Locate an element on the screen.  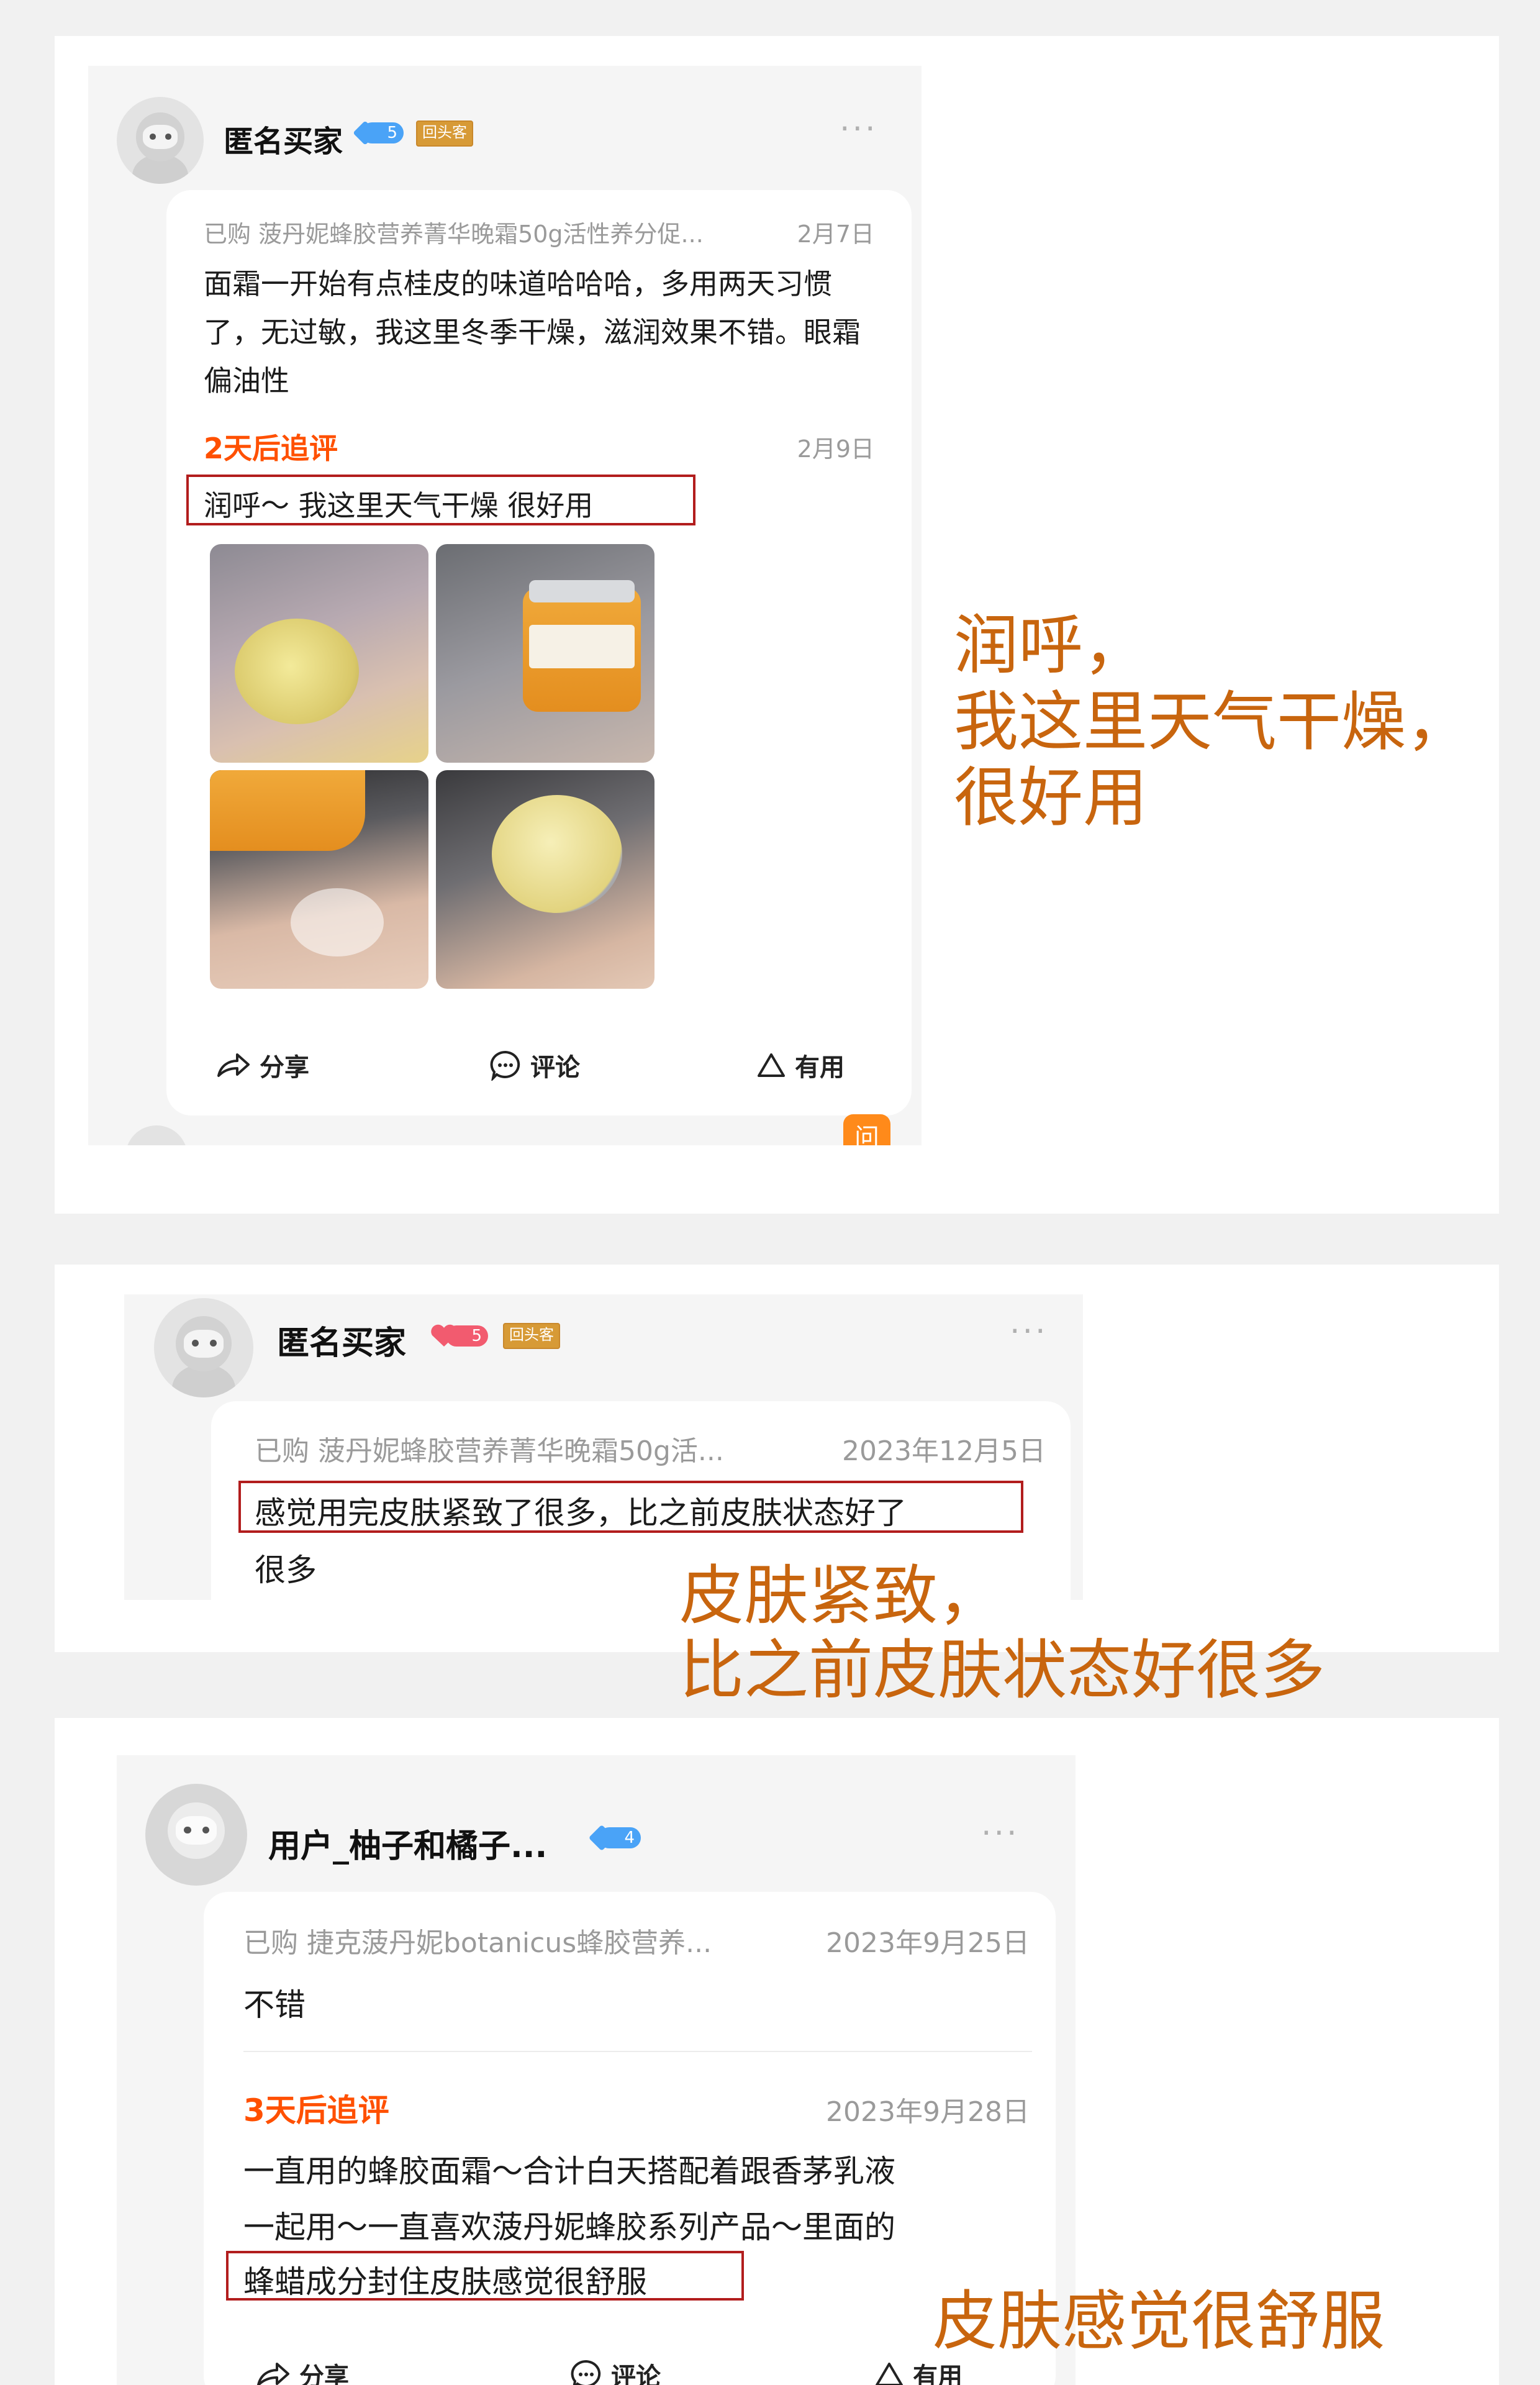
level-badge: 4 is located at coordinates (620, 1837).